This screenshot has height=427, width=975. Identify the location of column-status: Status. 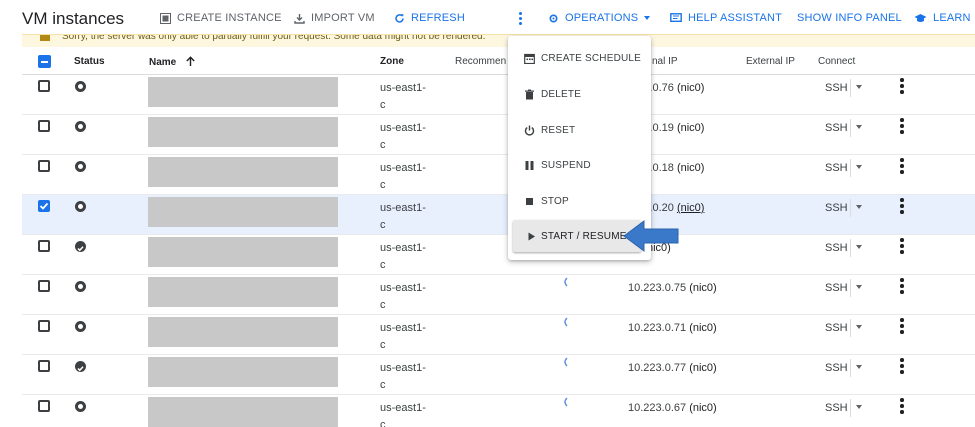
(89, 61).